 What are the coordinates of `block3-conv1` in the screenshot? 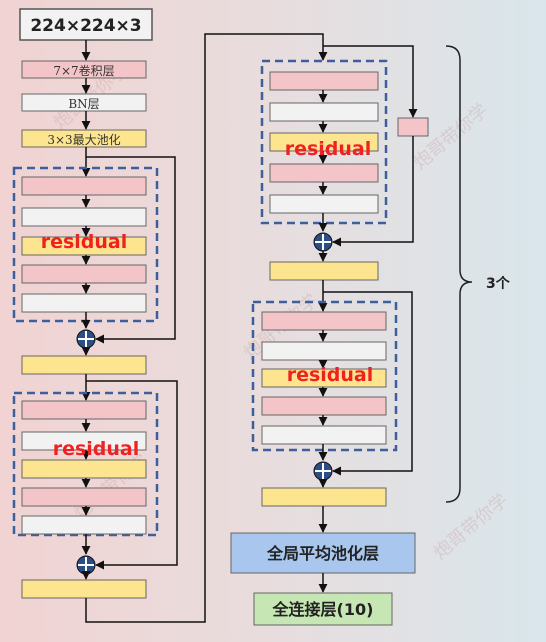 It's located at (324, 81).